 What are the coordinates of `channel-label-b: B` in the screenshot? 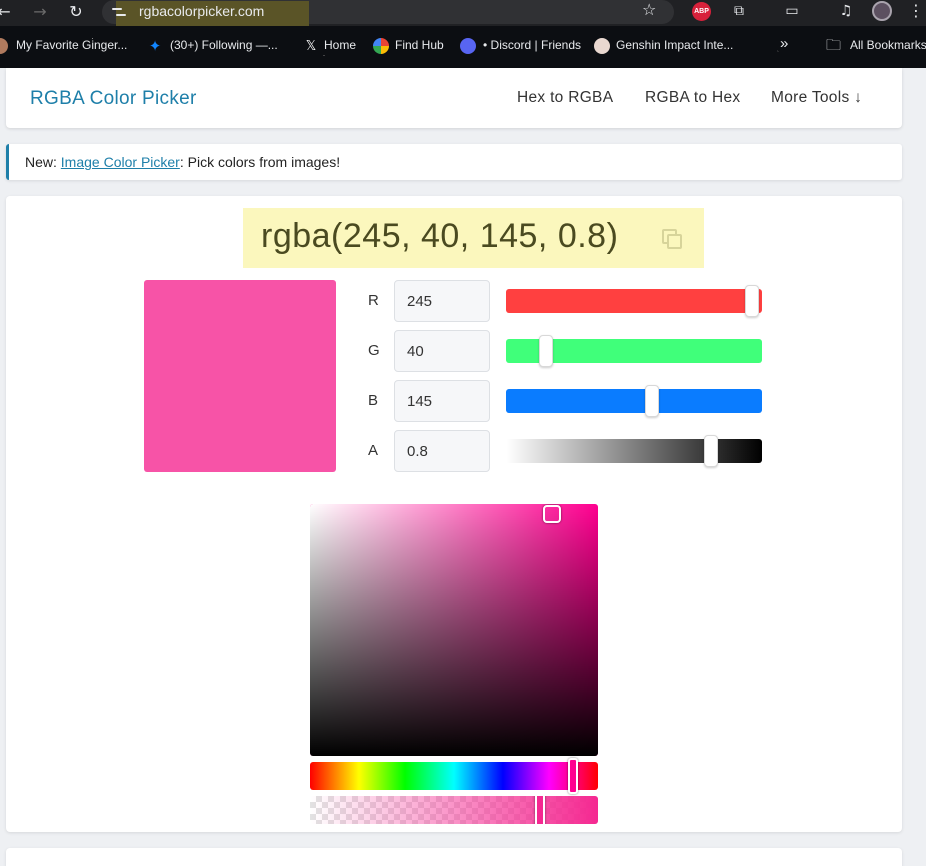 It's located at (373, 400).